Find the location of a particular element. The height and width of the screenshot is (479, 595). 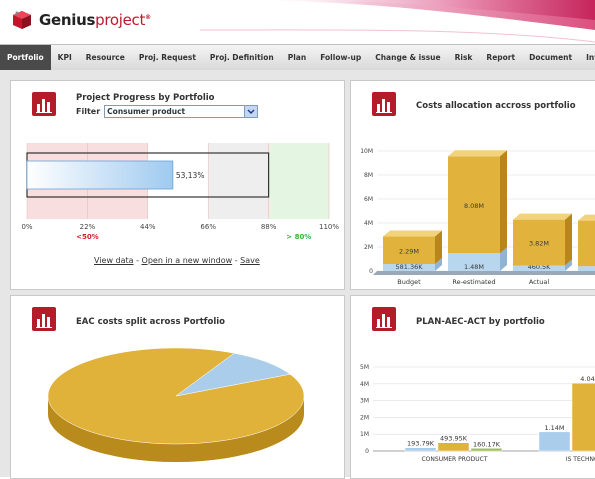

x-category-label: CONSUMER PRODUCT is located at coordinates (454, 459).